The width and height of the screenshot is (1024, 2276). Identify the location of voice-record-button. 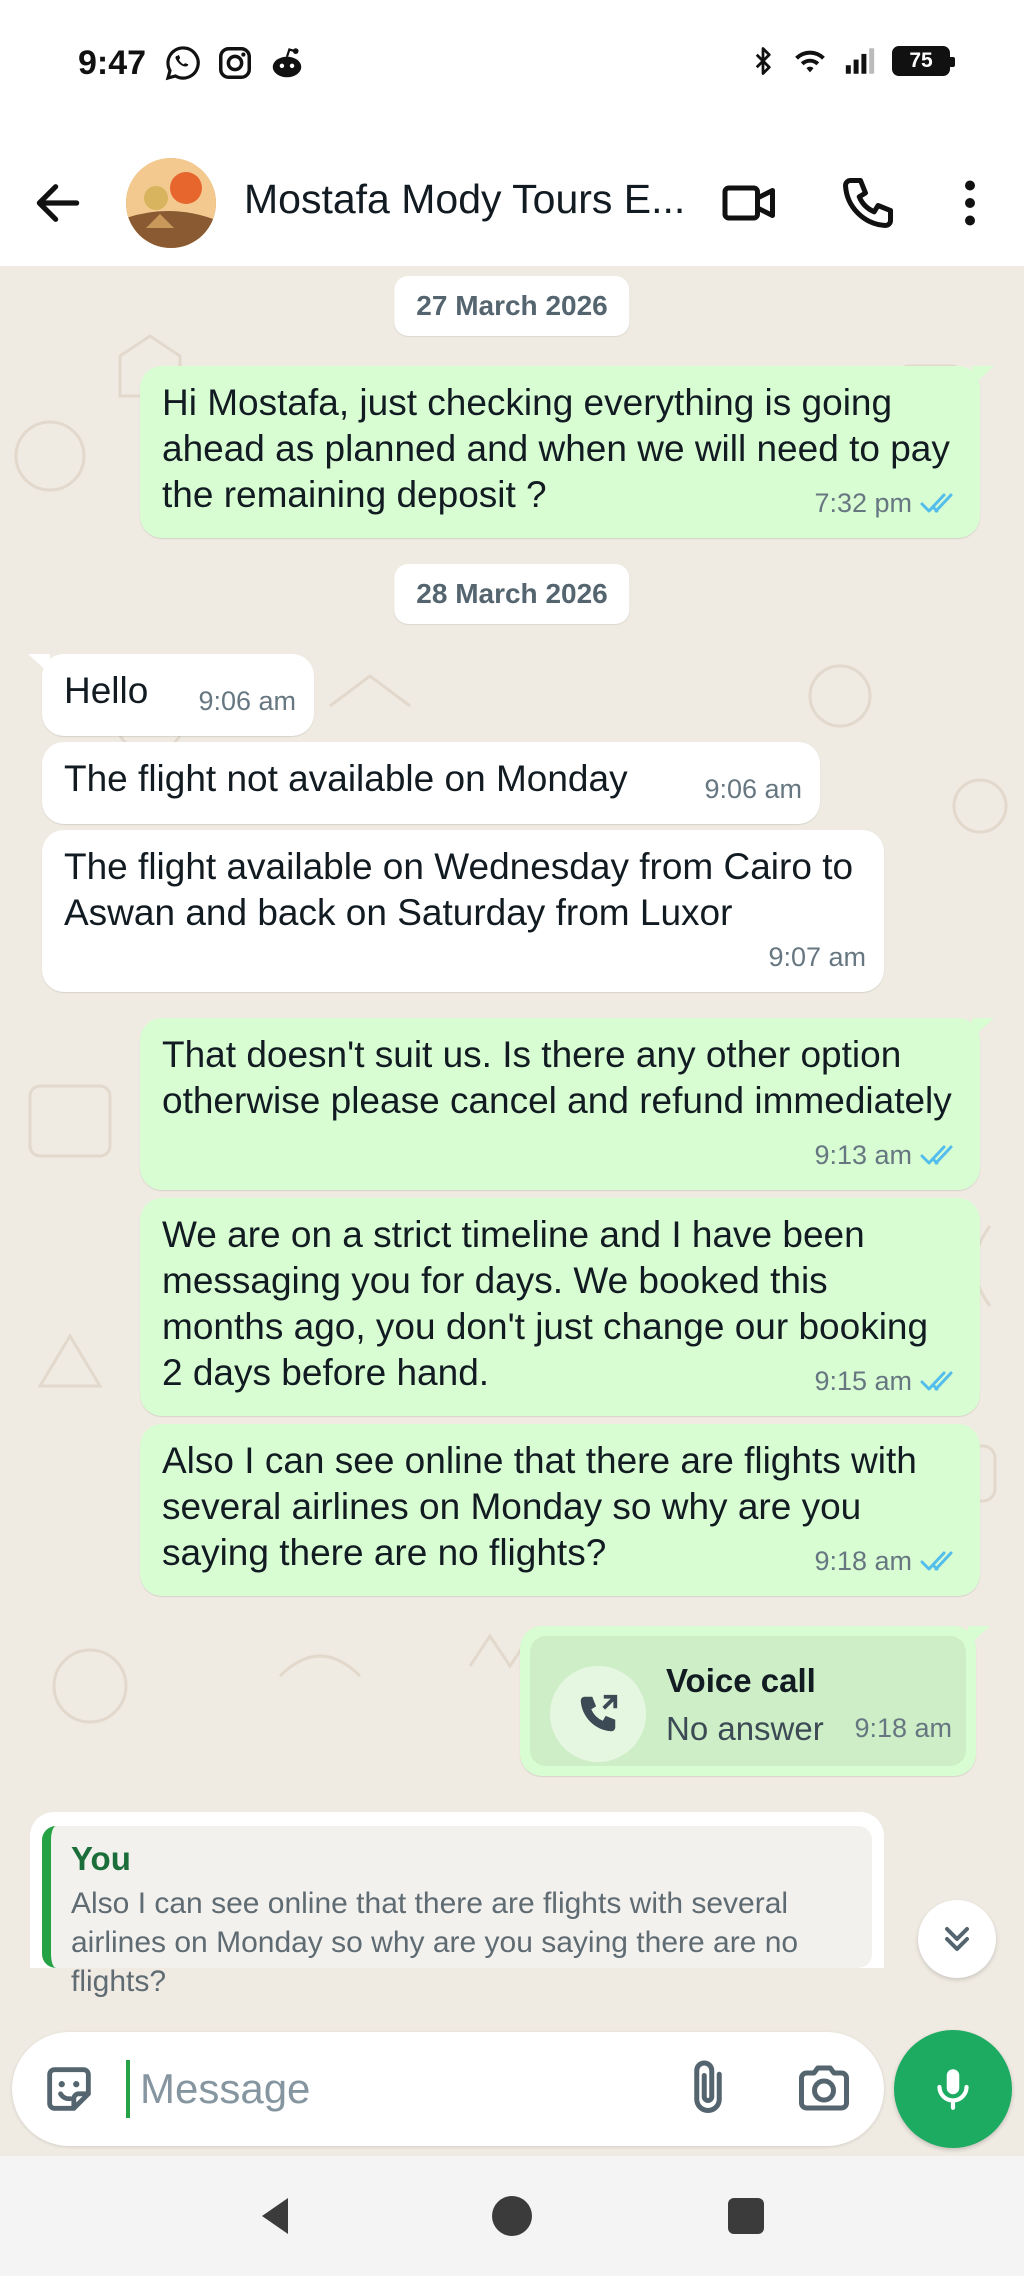
(953, 2089).